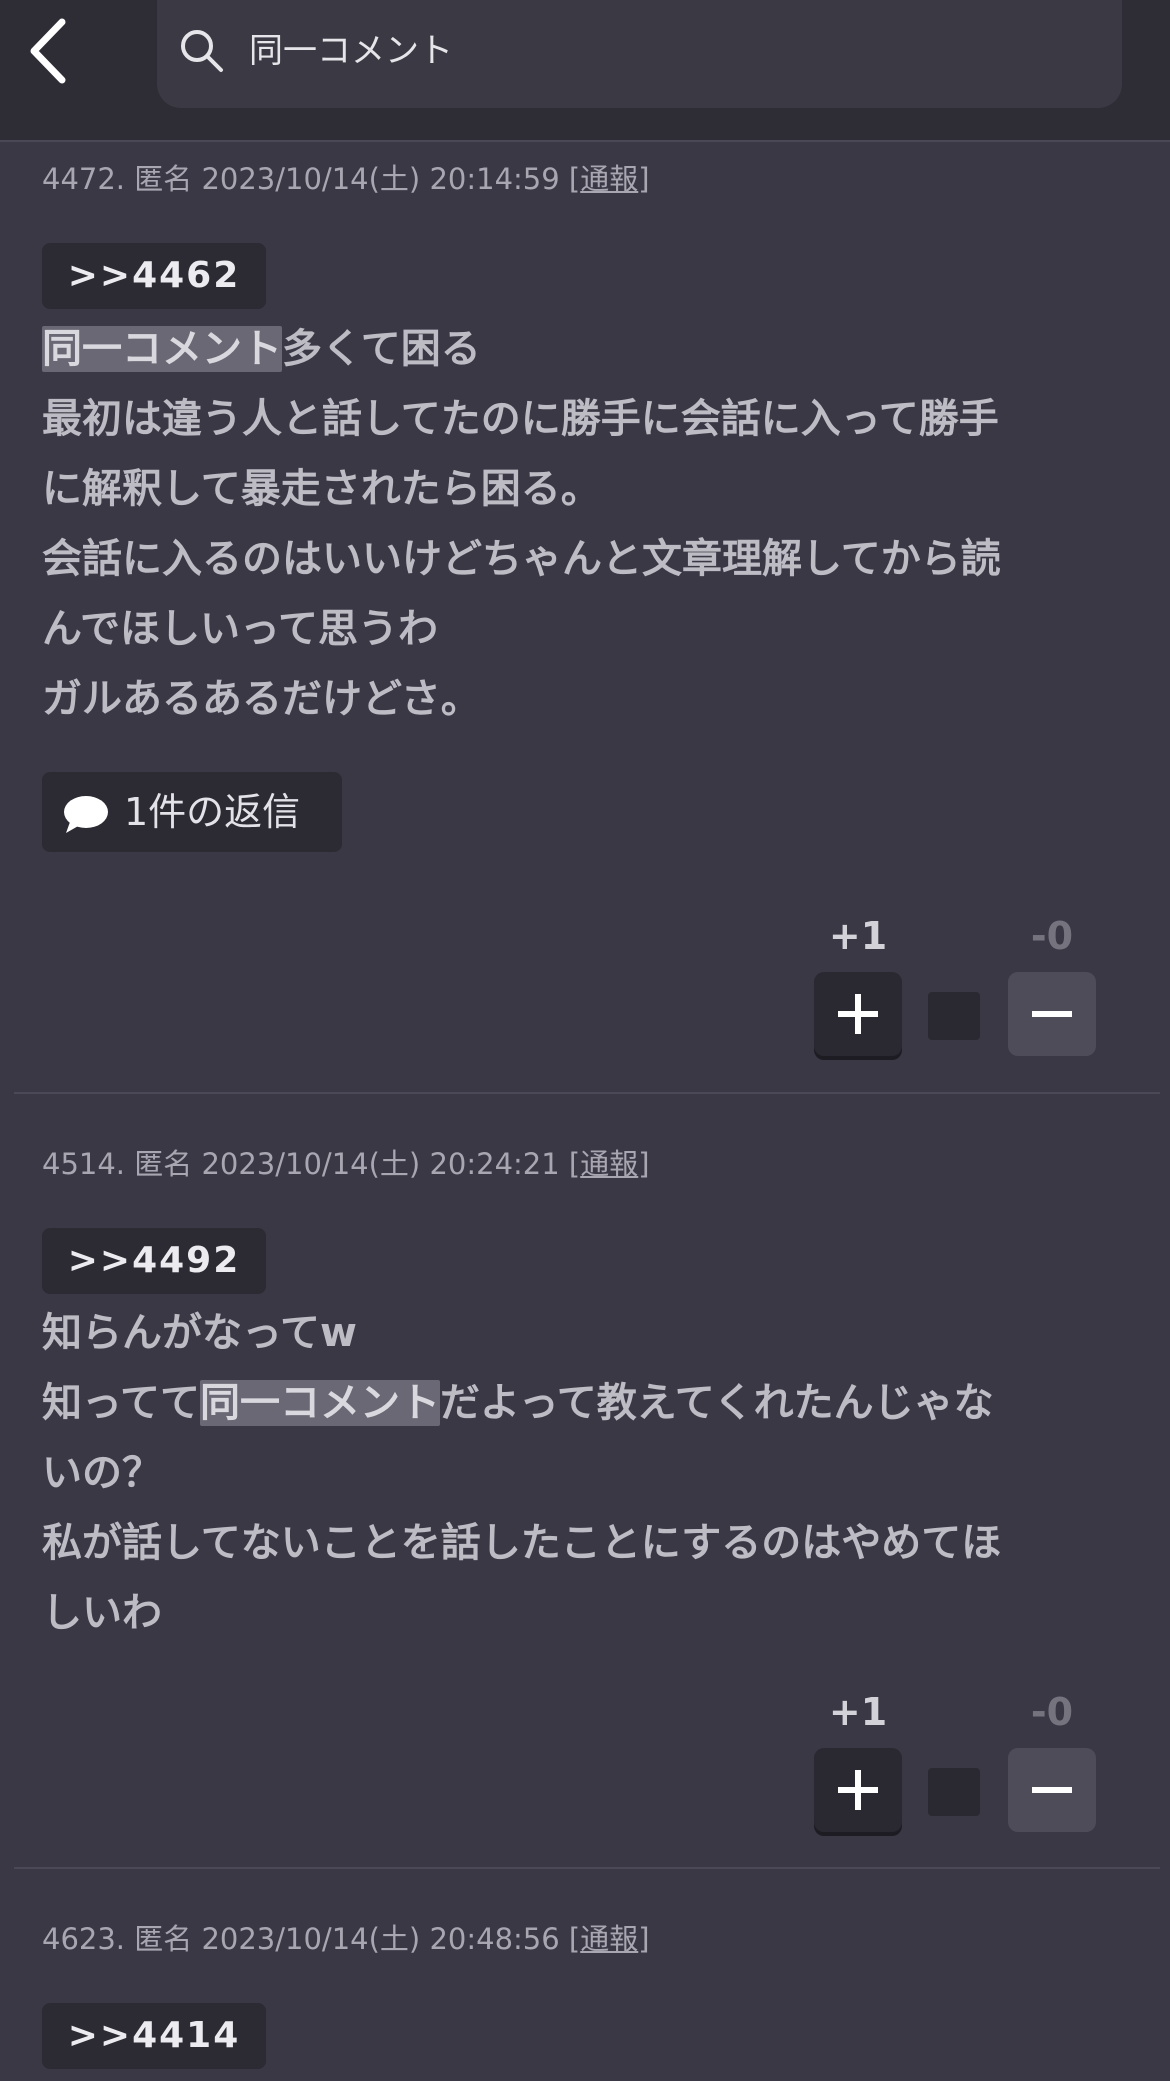 Image resolution: width=1170 pixels, height=2081 pixels. I want to click on comment-line: いの？, so click(102, 1473).